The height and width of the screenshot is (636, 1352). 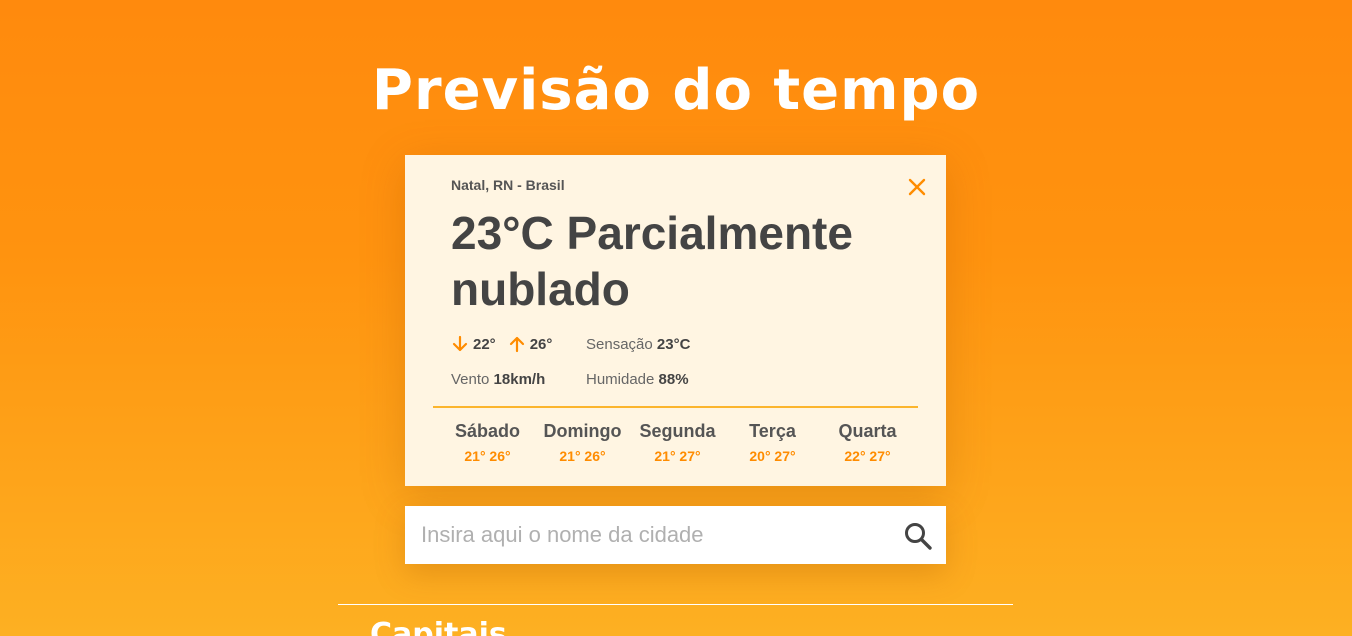 What do you see at coordinates (470, 379) in the screenshot?
I see `wind-label: Vento` at bounding box center [470, 379].